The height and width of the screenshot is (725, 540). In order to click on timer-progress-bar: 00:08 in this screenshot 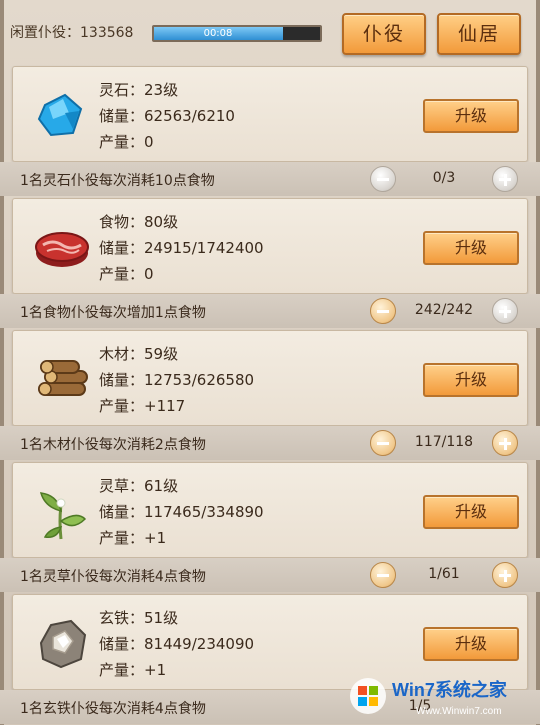, I will do `click(237, 33)`.